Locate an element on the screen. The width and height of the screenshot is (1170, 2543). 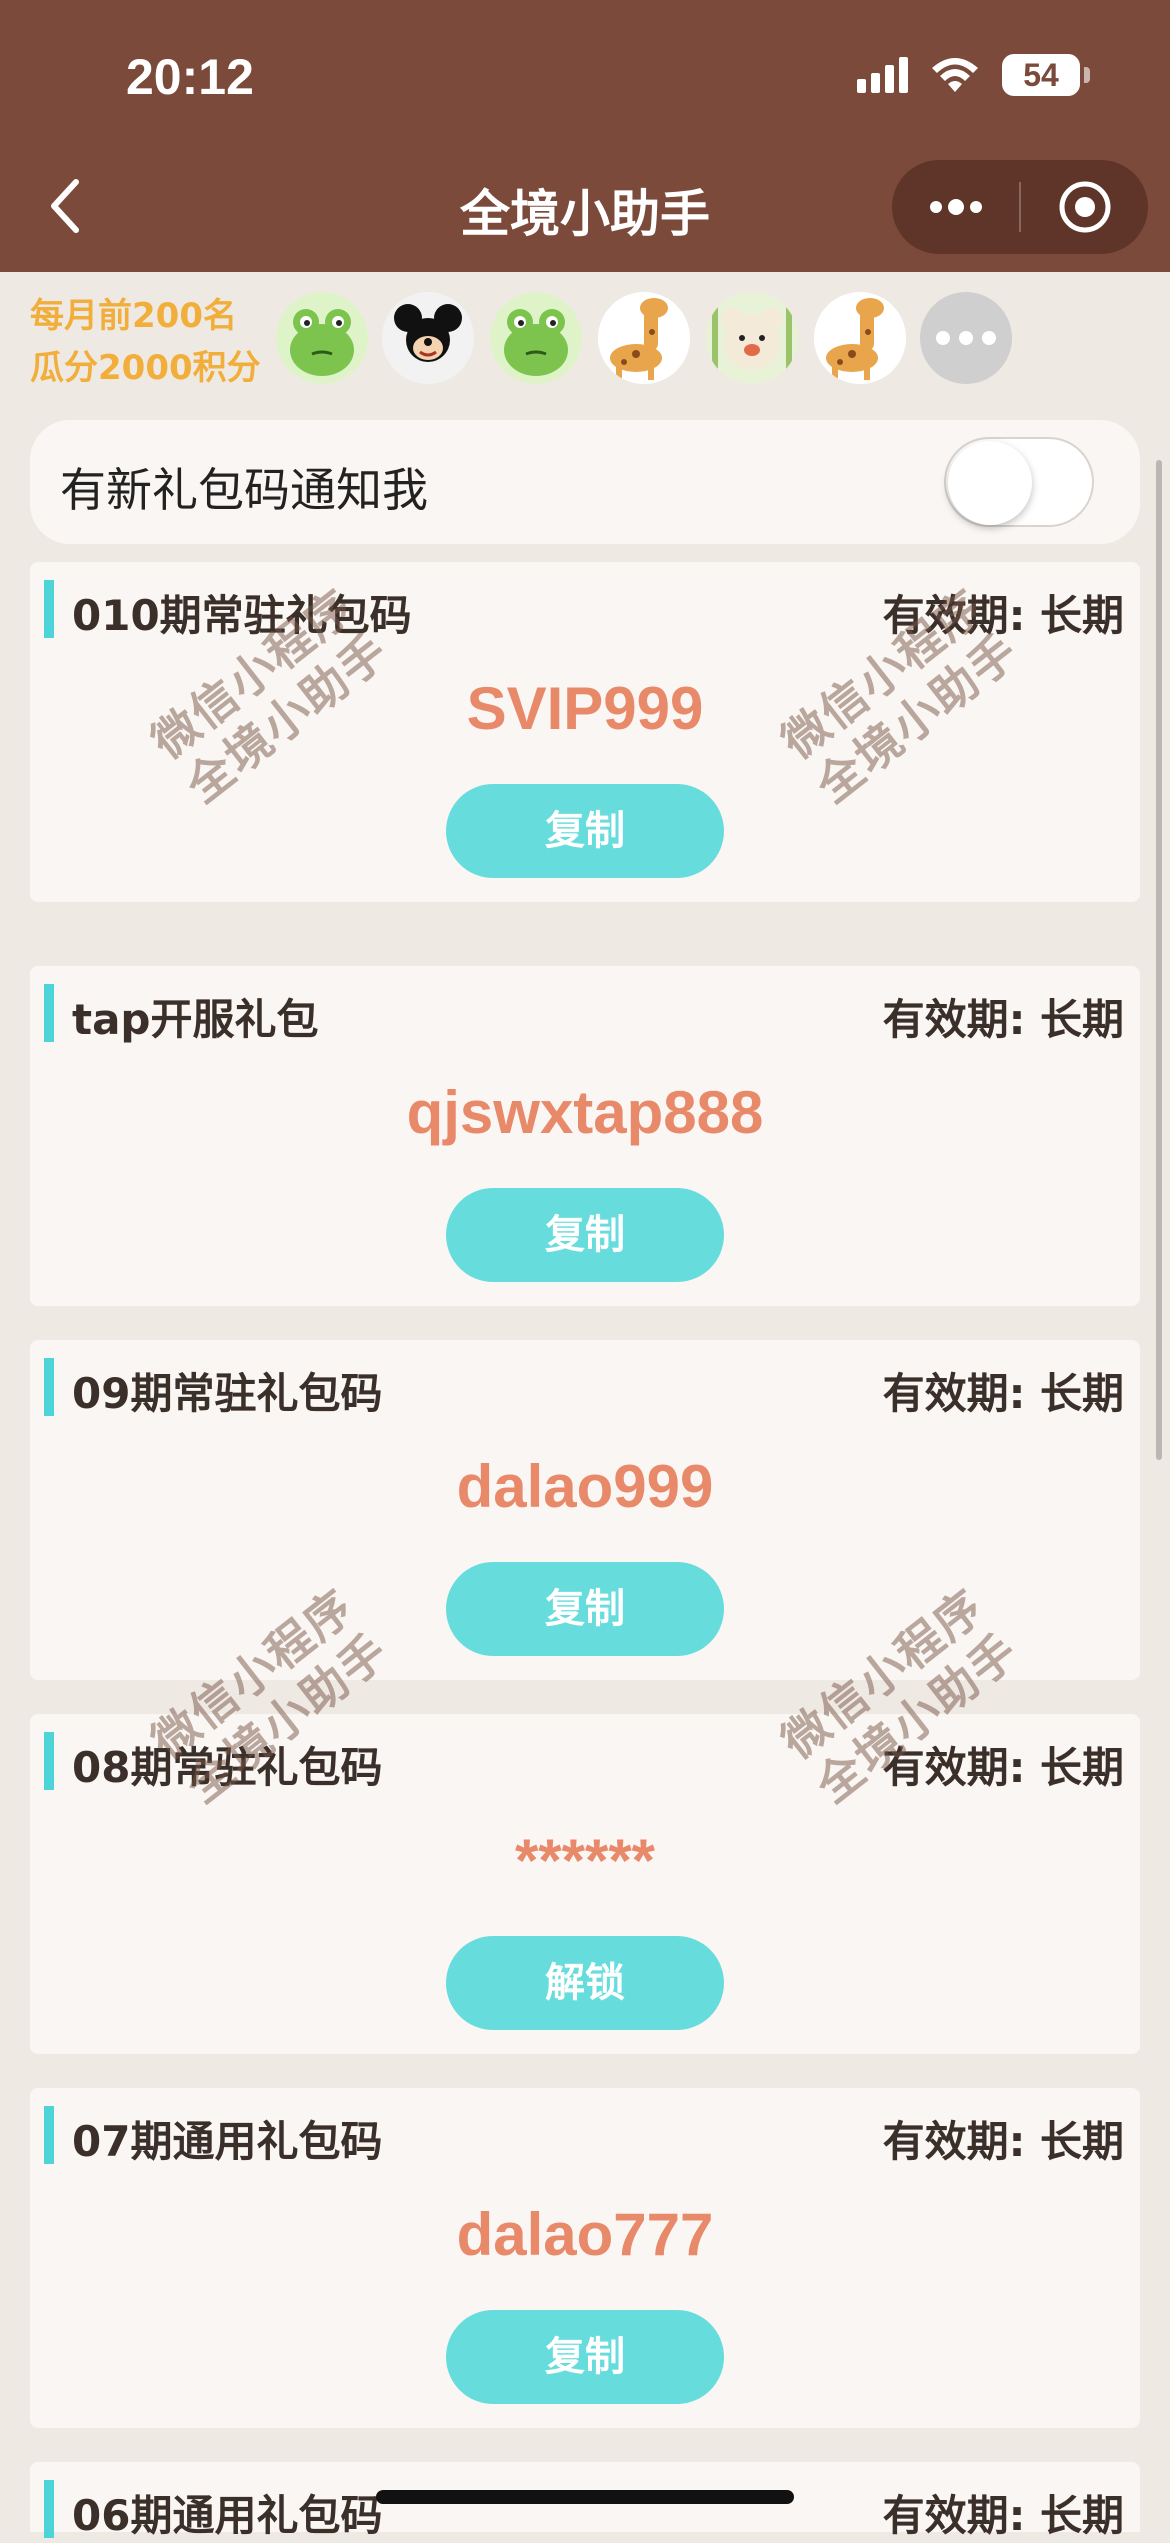
gift-code: dalao999 is located at coordinates (585, 1486).